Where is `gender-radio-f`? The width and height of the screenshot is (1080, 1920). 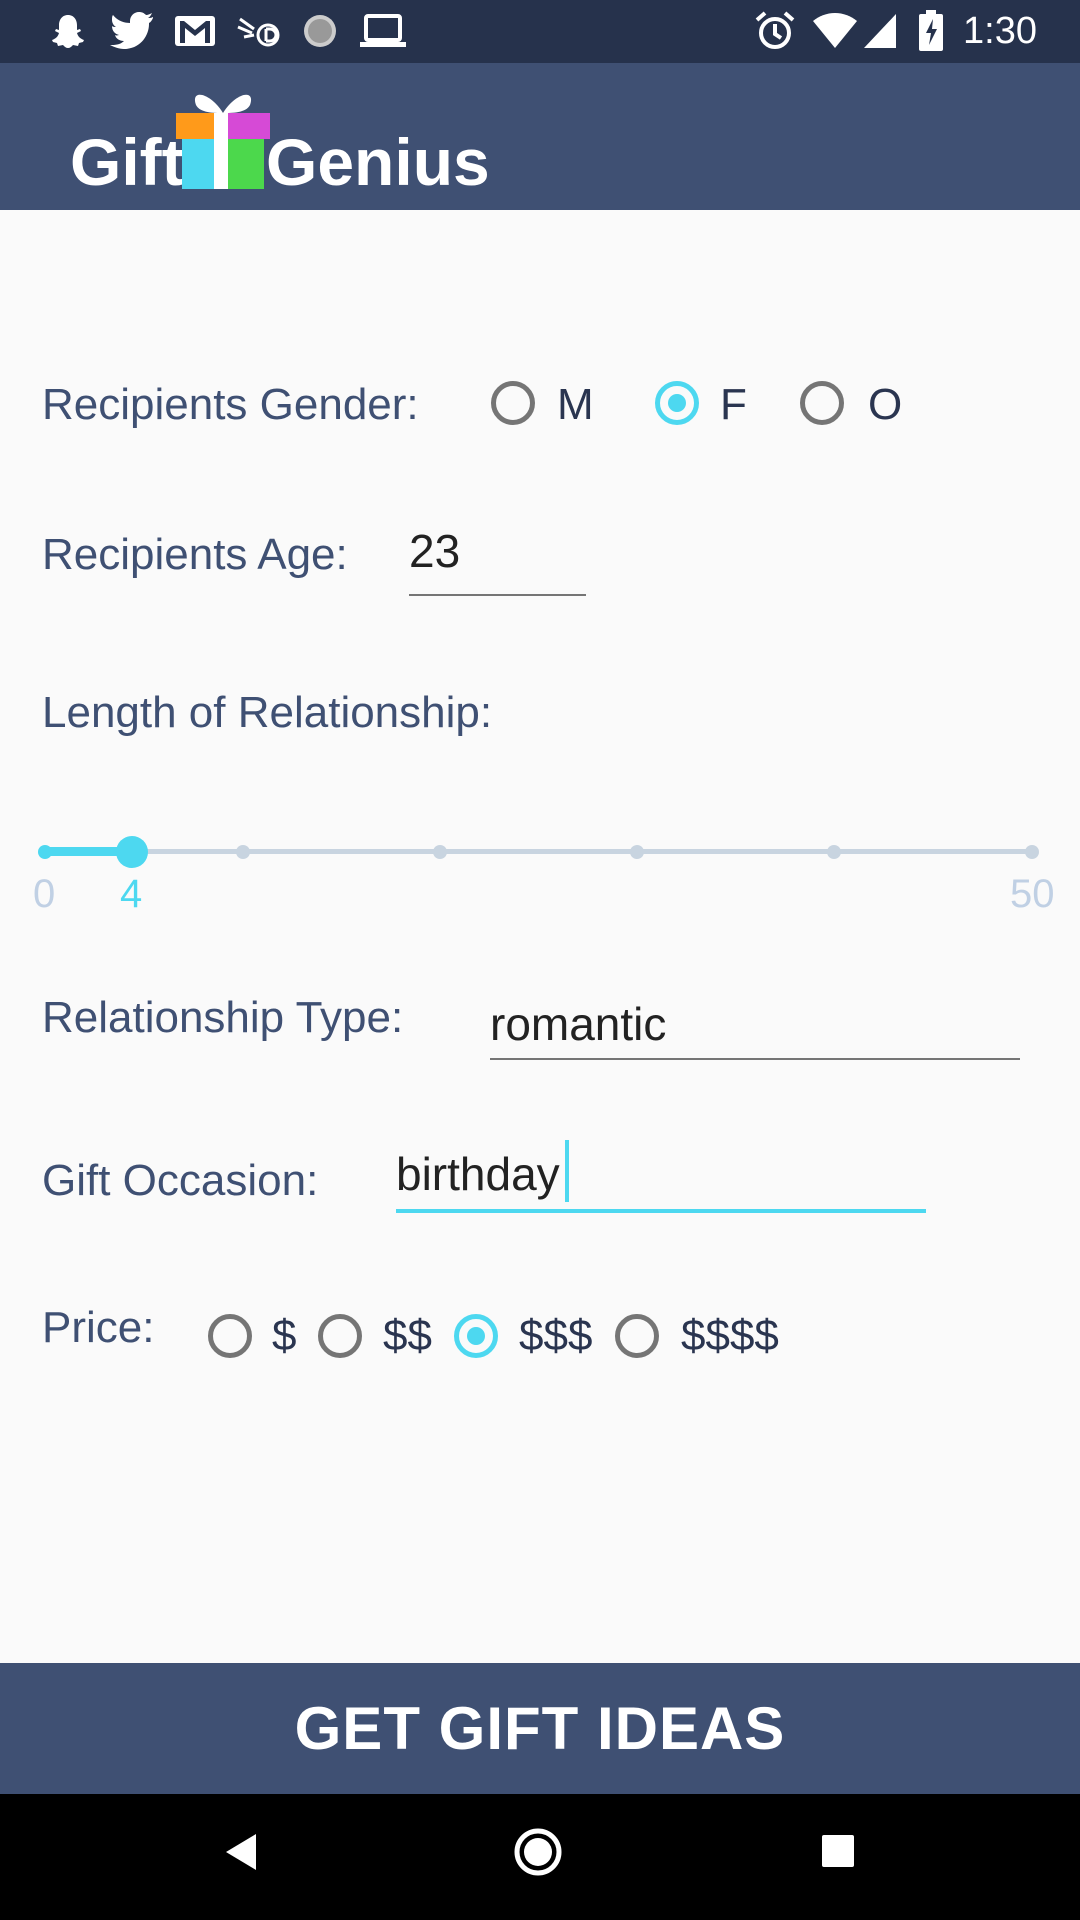
gender-radio-f is located at coordinates (677, 403).